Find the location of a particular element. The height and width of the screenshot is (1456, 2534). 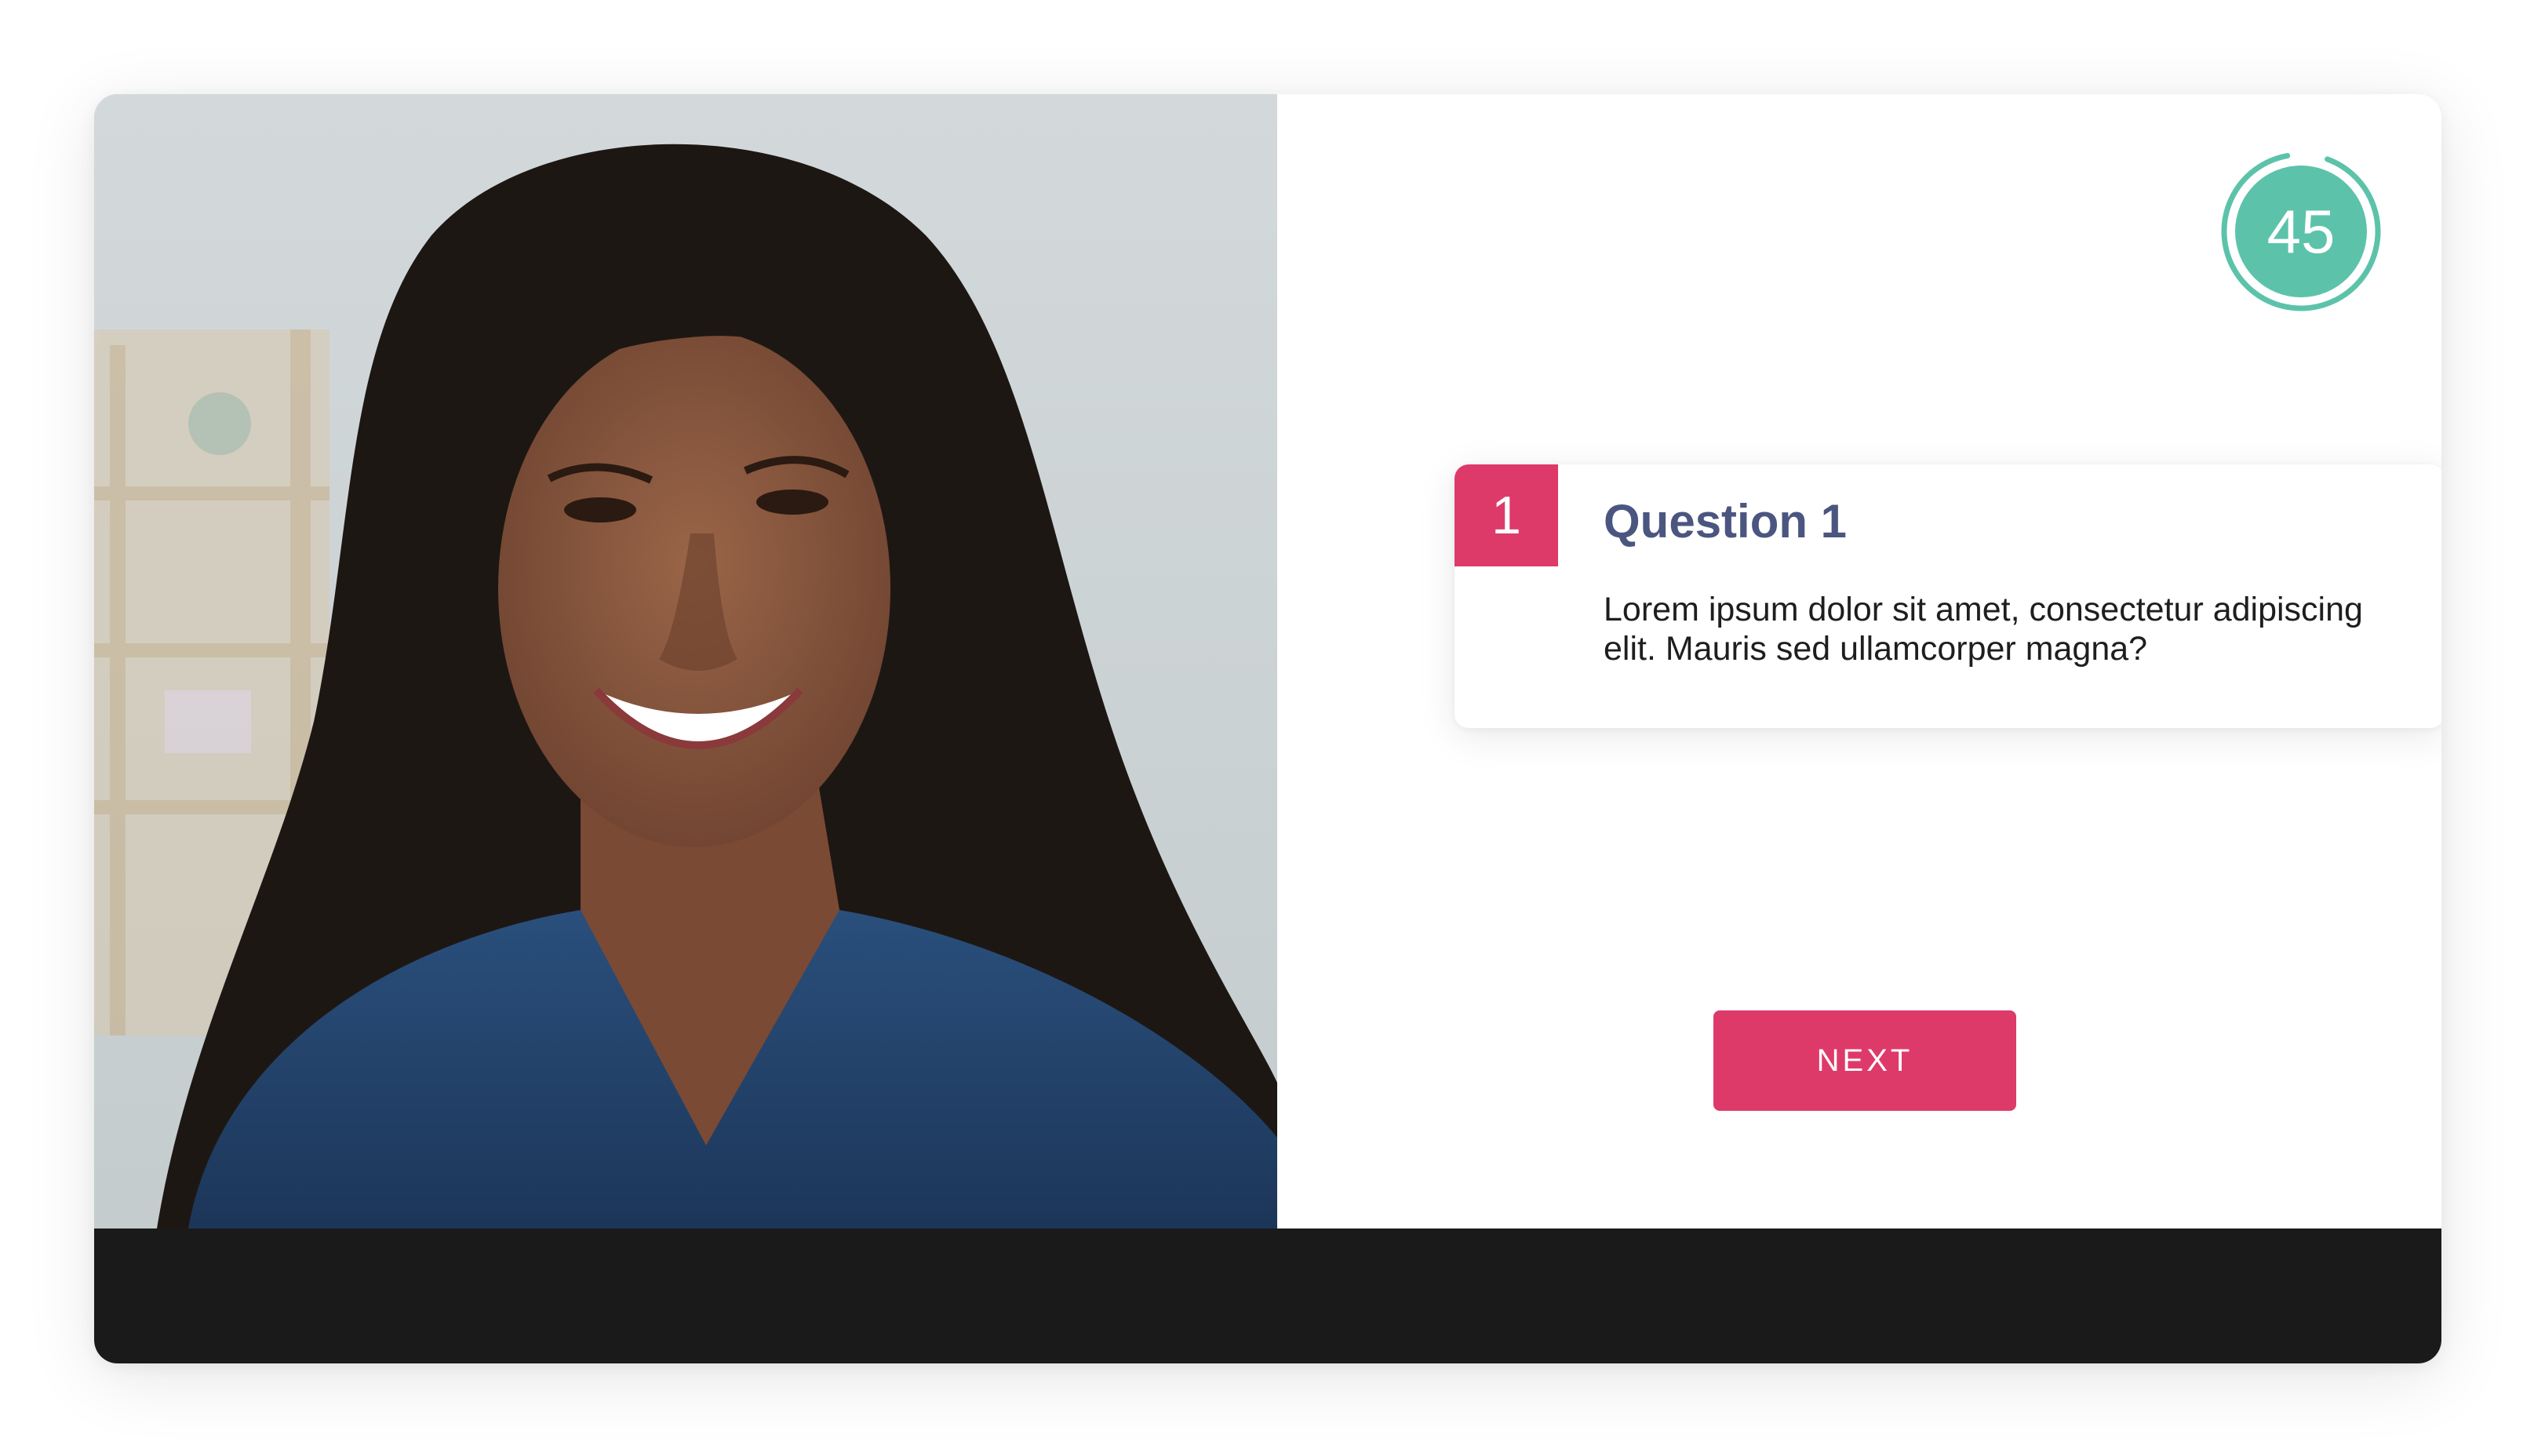

video-controls-bar is located at coordinates (1267, 1295).